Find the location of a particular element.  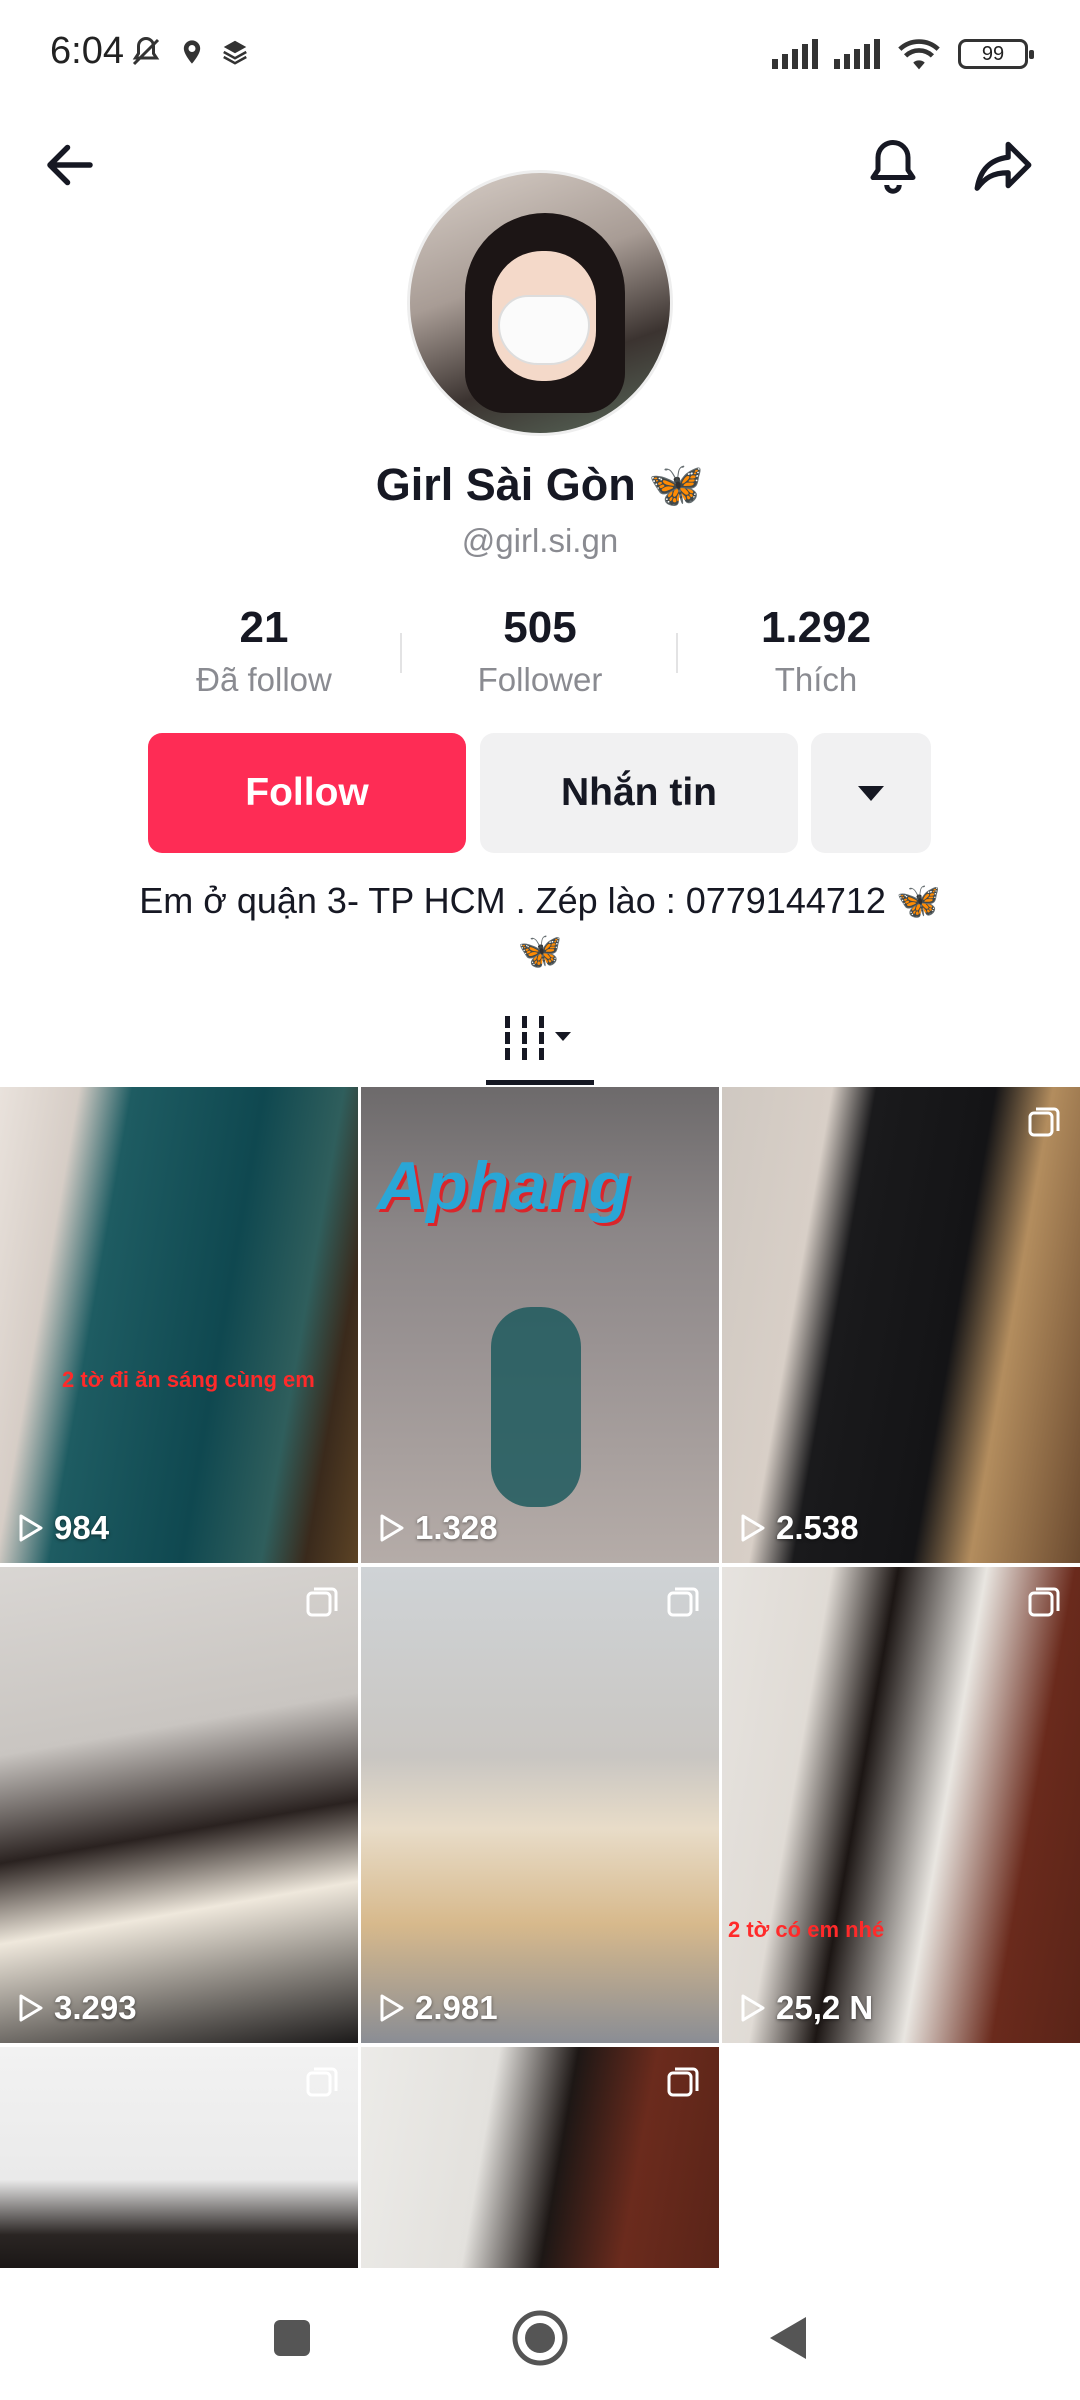

system-nav-bar is located at coordinates (540, 2334).